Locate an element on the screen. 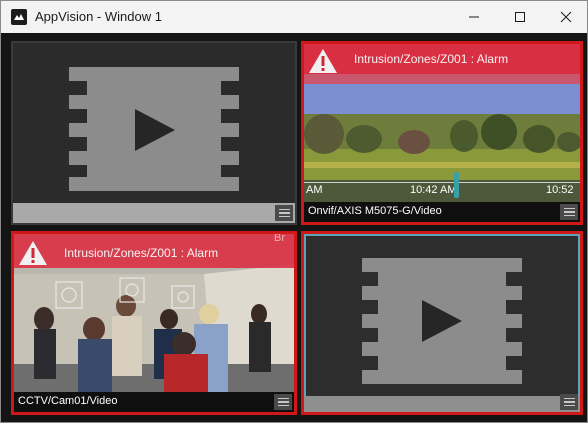 The height and width of the screenshot is (423, 588). close-button is located at coordinates (565, 17).